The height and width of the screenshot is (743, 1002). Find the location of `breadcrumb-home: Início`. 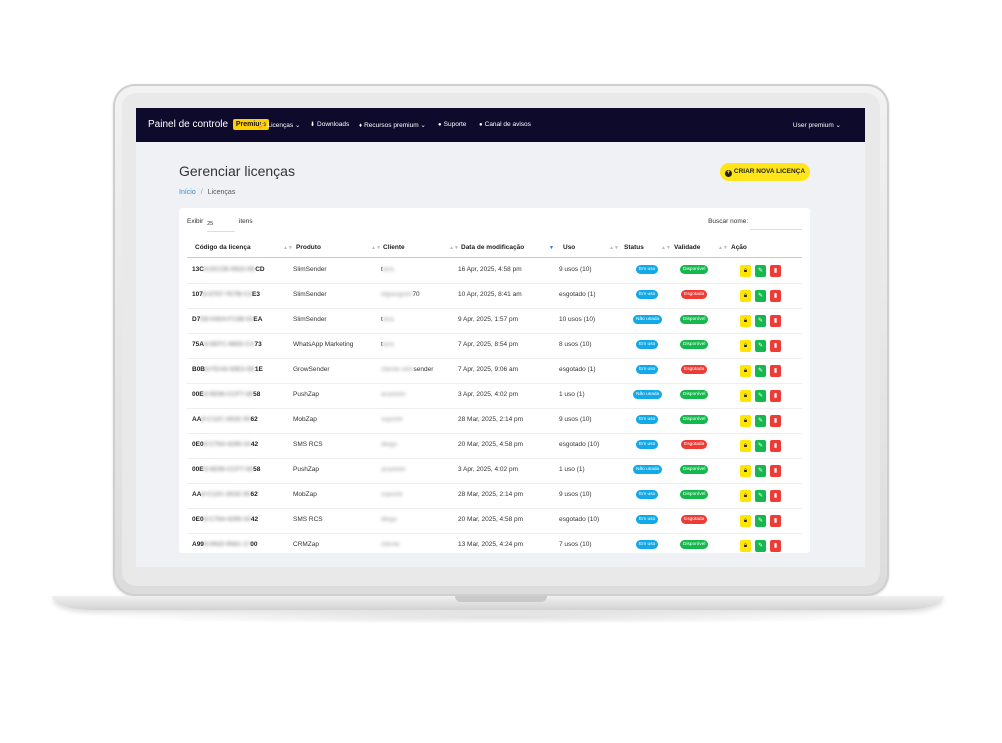

breadcrumb-home: Início is located at coordinates (187, 192).